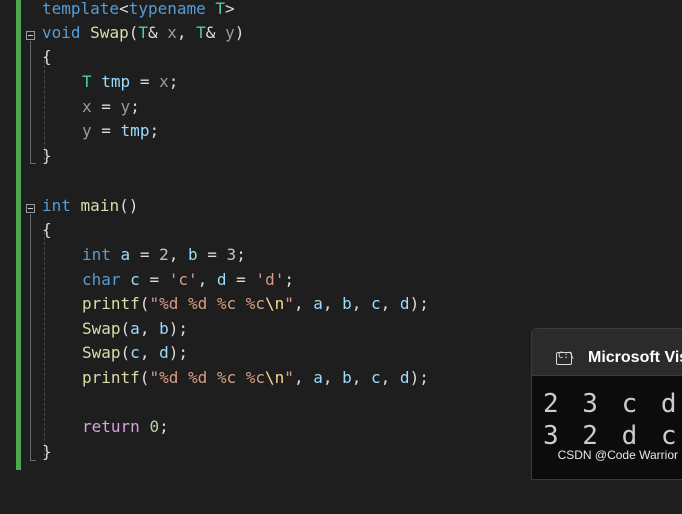 This screenshot has height=514, width=682. I want to click on number: 3, so click(231, 254).